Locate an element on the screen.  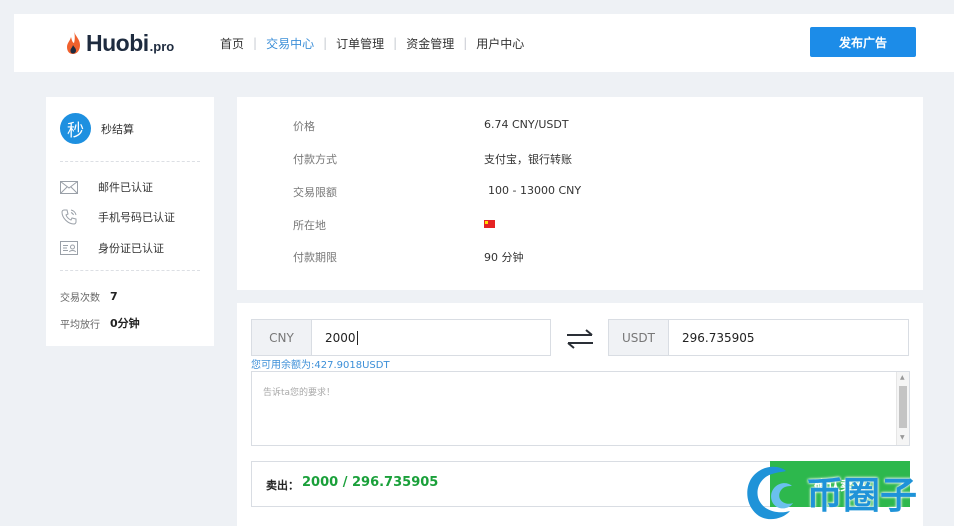
trade-count-stat: 交易次数 7 is located at coordinates (89, 296).